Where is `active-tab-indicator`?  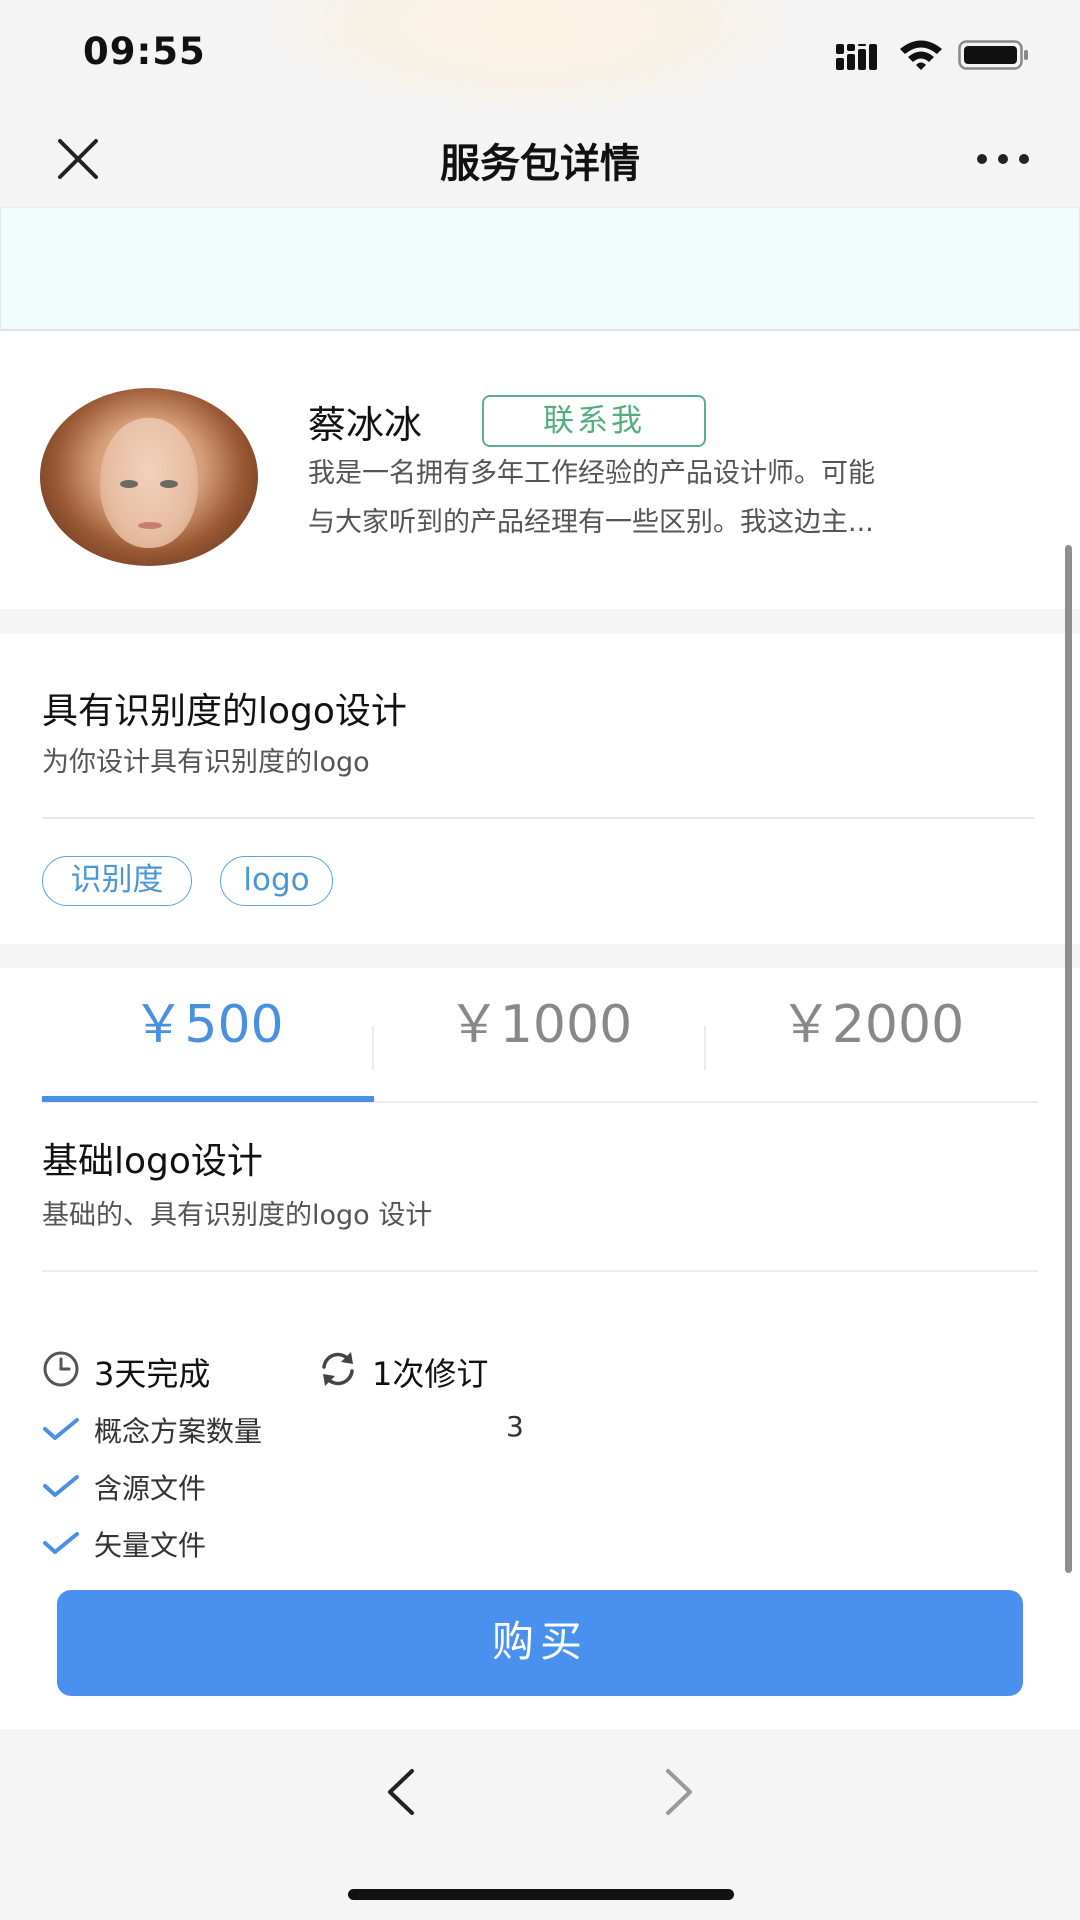
active-tab-indicator is located at coordinates (208, 1099).